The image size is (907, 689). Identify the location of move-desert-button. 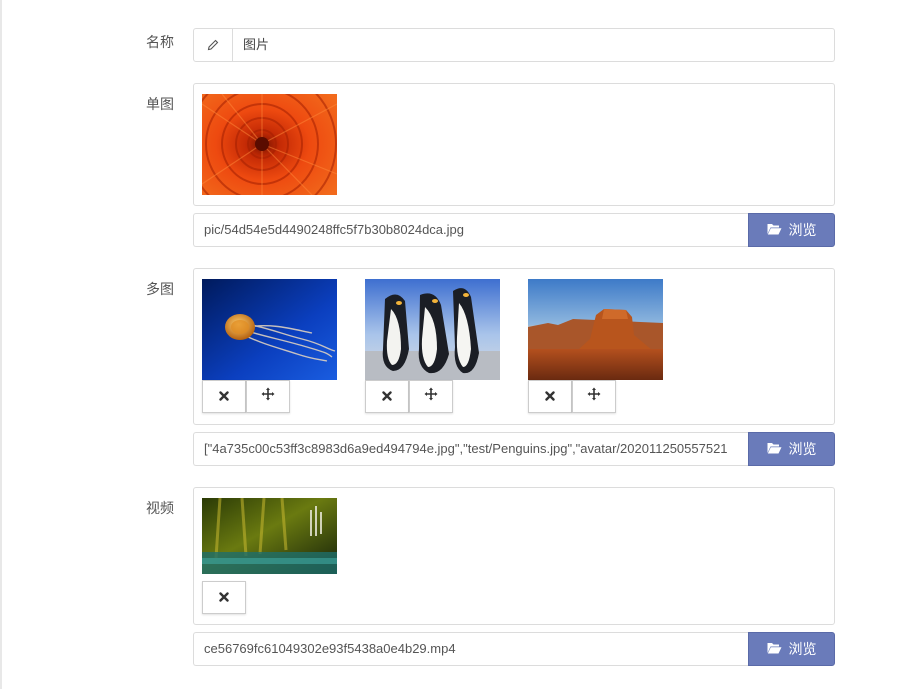
(594, 396).